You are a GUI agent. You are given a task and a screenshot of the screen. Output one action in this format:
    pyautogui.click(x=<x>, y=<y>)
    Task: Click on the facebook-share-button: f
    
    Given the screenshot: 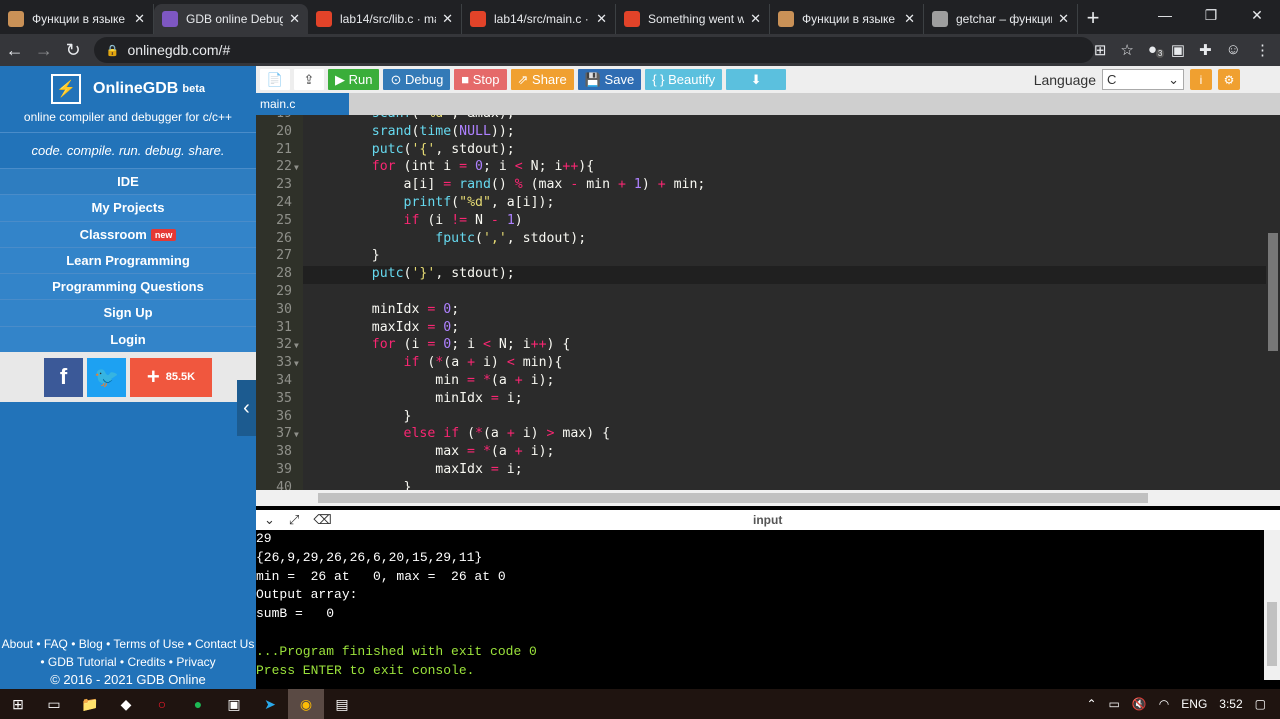 What is the action you would take?
    pyautogui.click(x=63, y=377)
    